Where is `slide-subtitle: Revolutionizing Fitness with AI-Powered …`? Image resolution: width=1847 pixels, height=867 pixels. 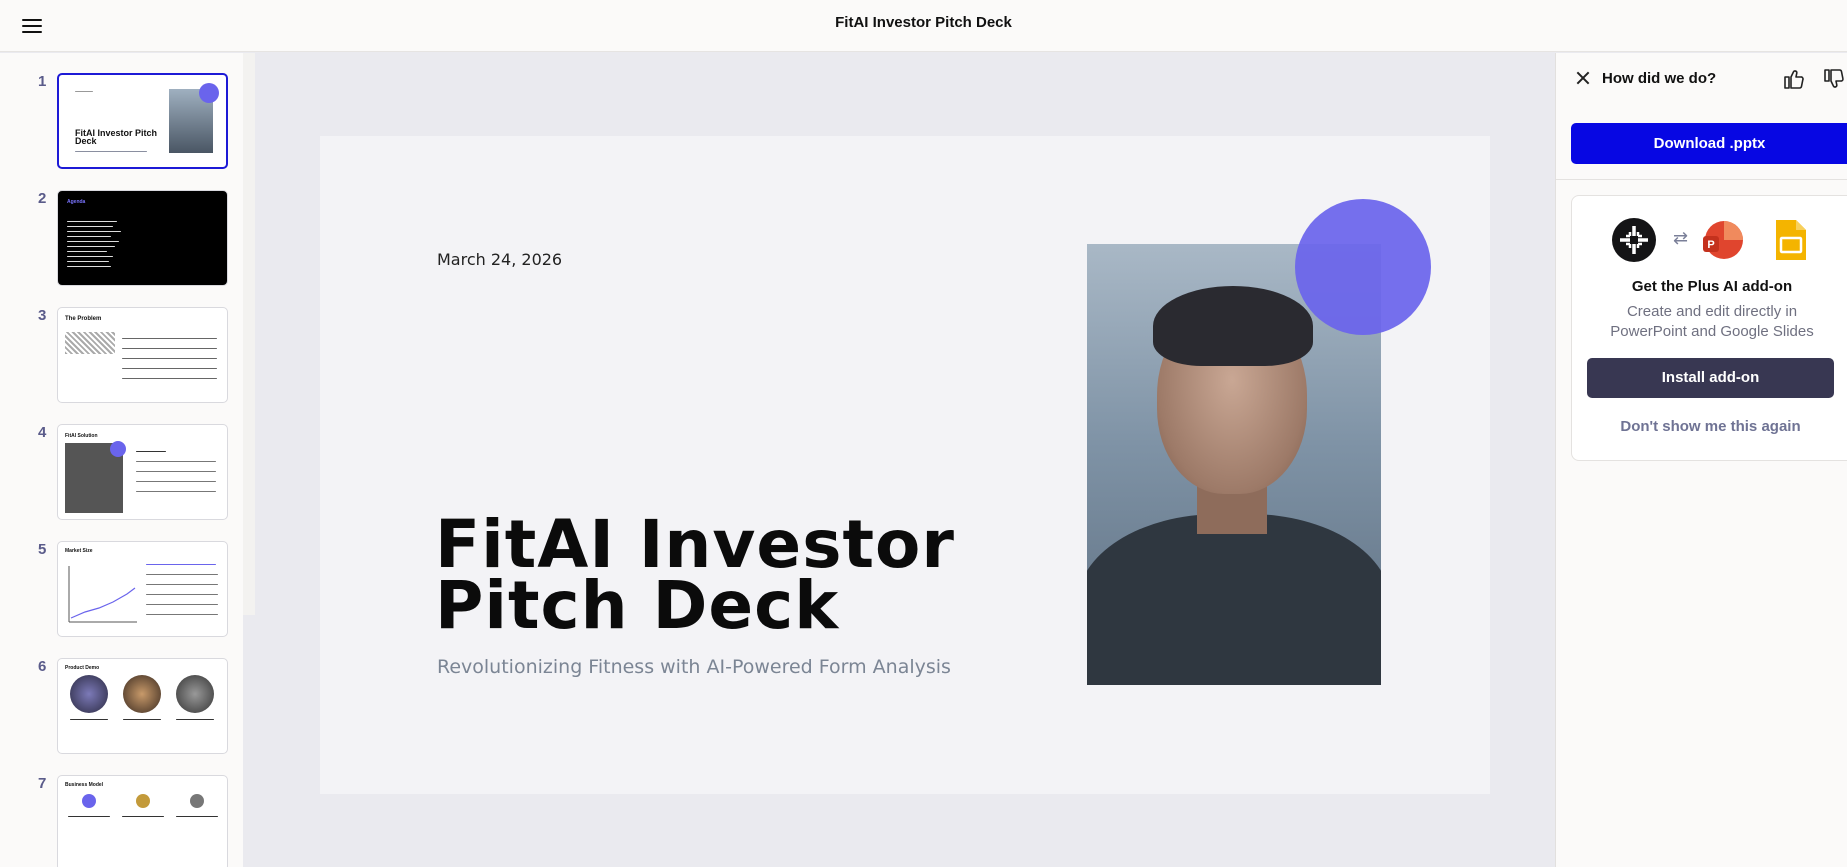
slide-subtitle: Revolutionizing Fitness with AI-Powered … is located at coordinates (694, 667).